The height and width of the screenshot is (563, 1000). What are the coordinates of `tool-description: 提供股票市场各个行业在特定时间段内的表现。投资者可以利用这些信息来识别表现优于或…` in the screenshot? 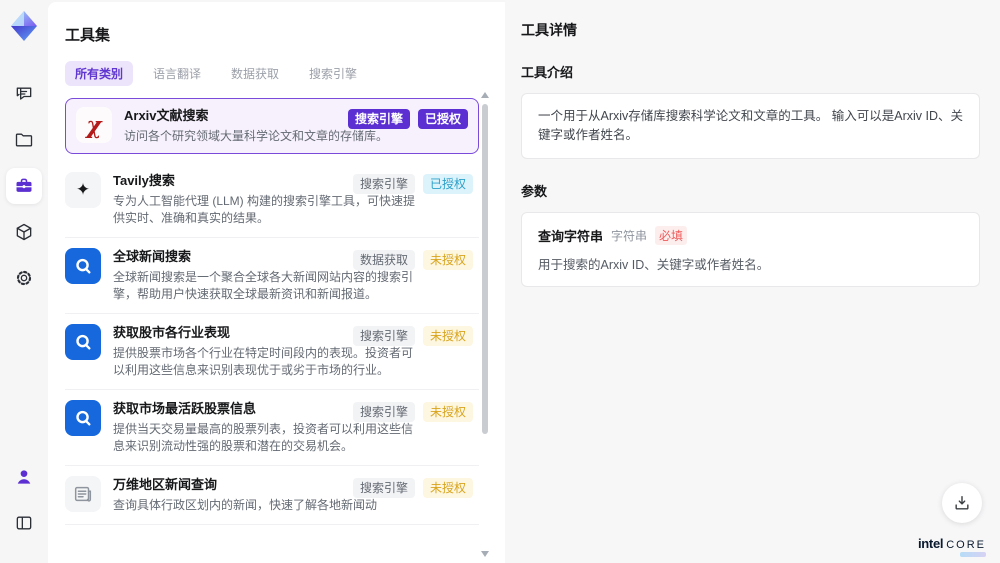 It's located at (263, 361).